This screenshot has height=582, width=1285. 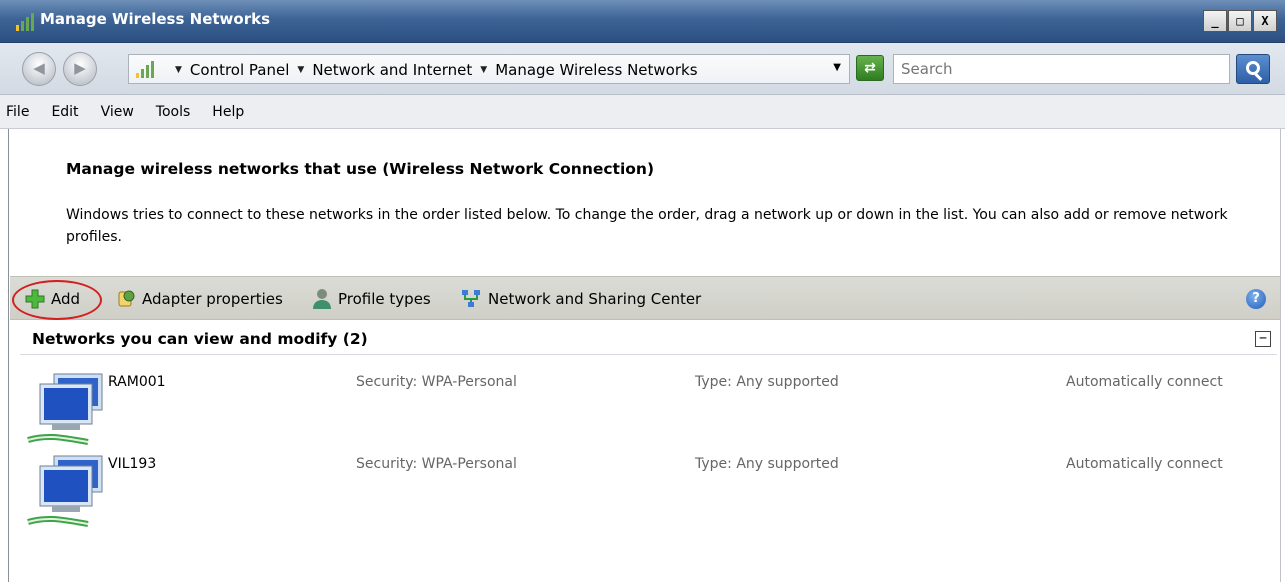 I want to click on breadcrumb-manage-wireless: Manage Wireless Networks, so click(x=596, y=70).